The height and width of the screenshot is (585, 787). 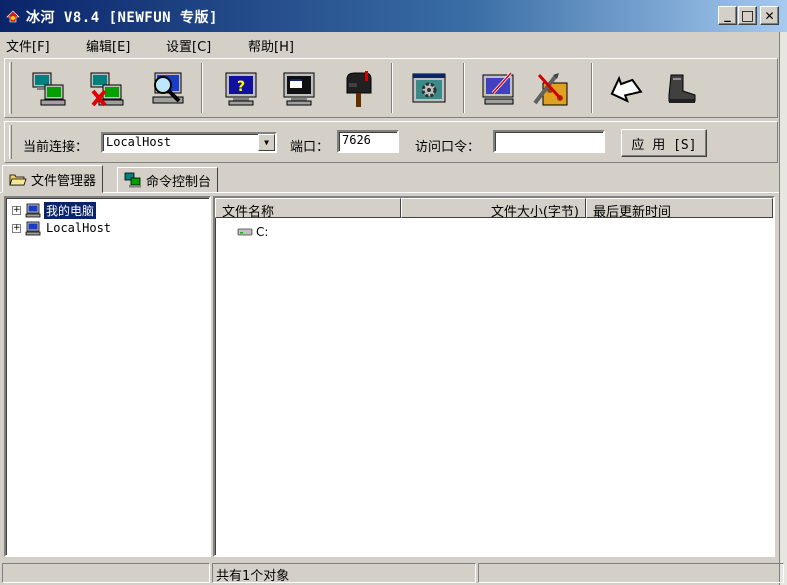 I want to click on folder-open-icon, so click(x=18, y=180).